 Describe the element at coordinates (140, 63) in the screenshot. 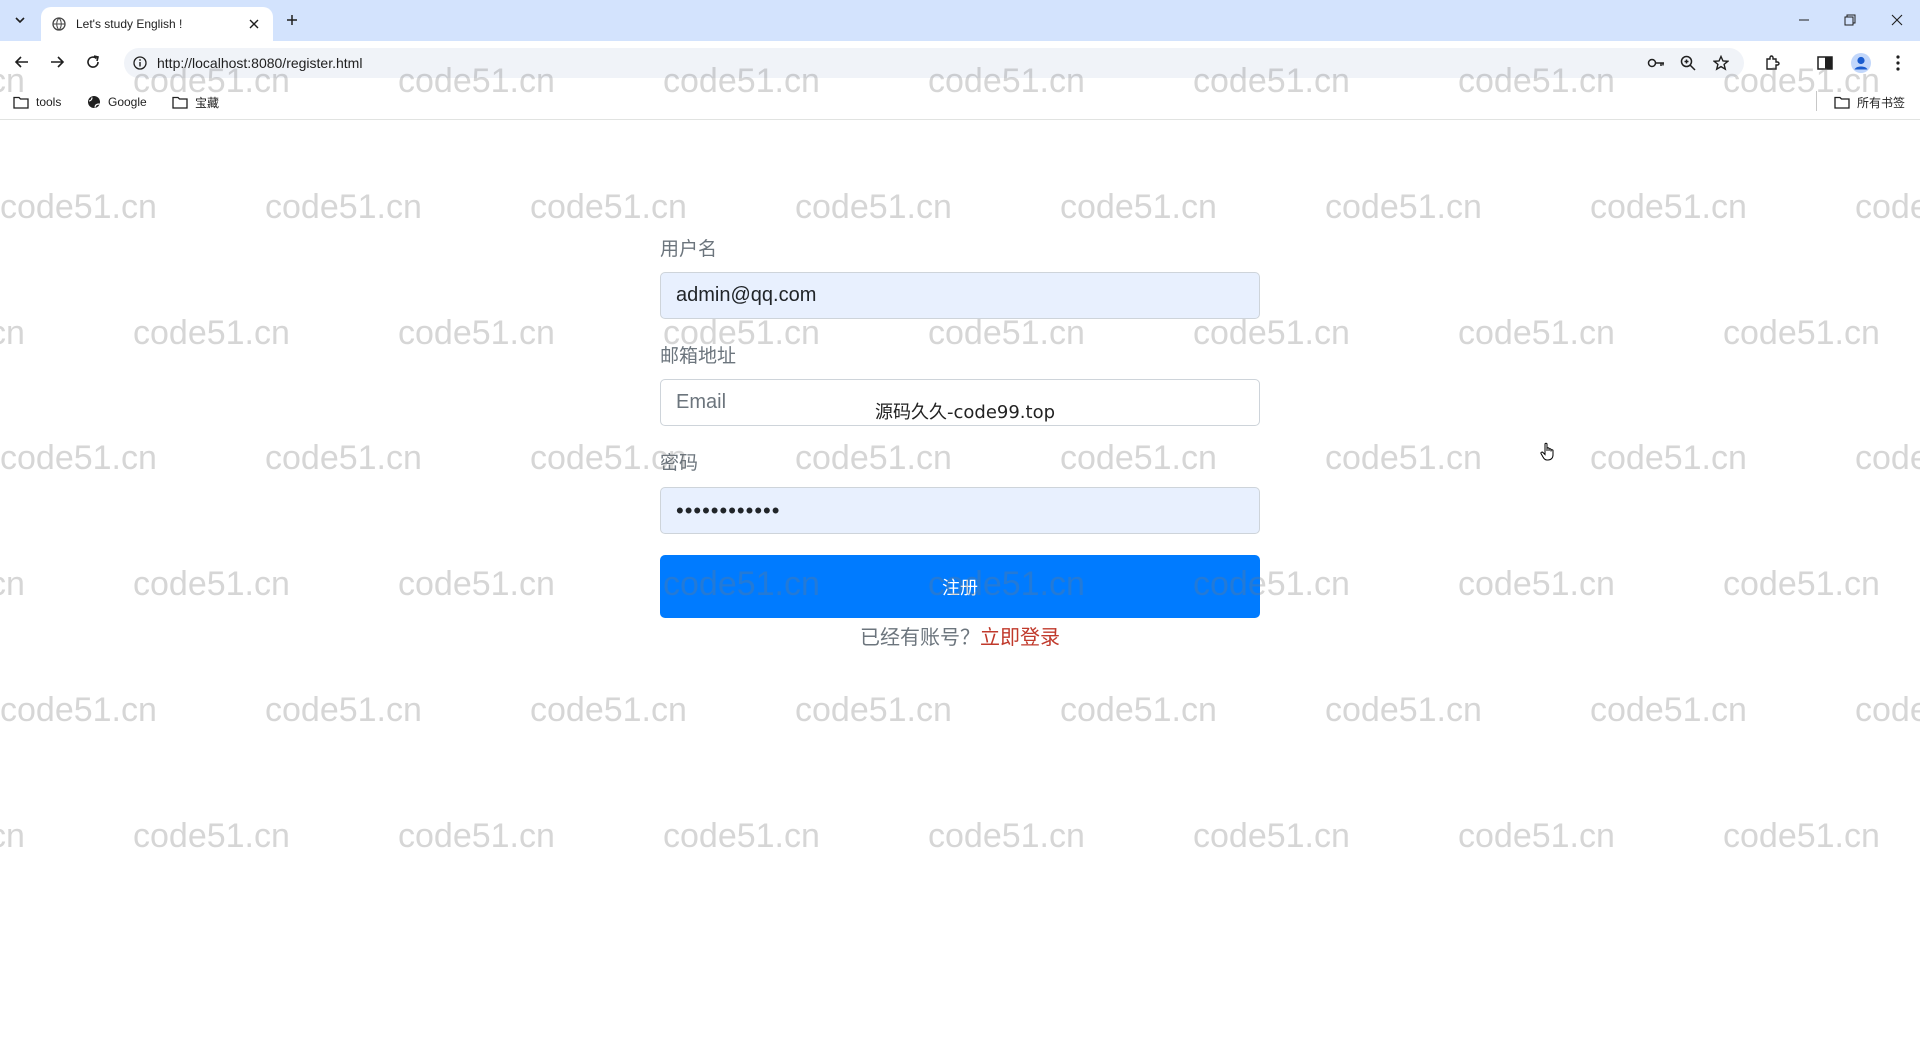

I see `info-icon` at that location.